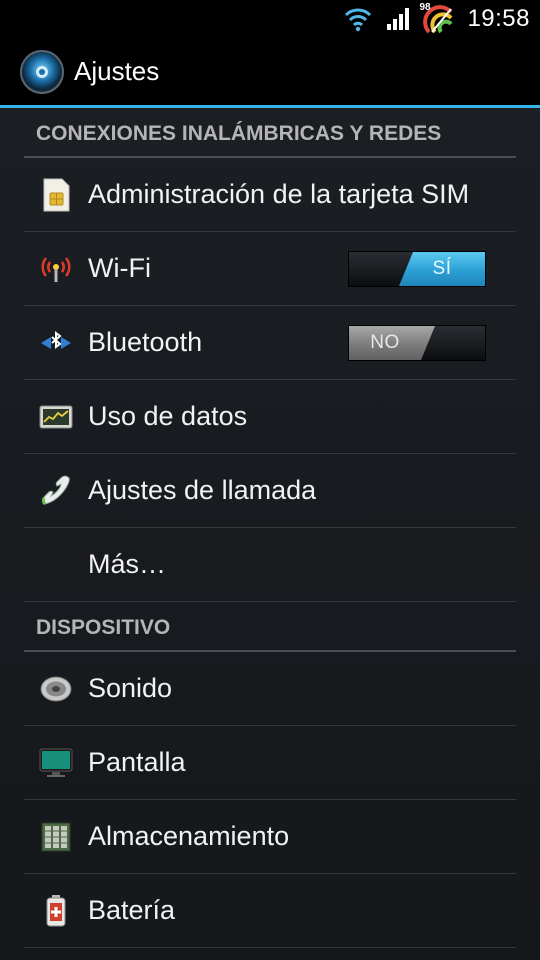 This screenshot has height=960, width=540. Describe the element at coordinates (425, 7) in the screenshot. I see `battery-level: 98` at that location.